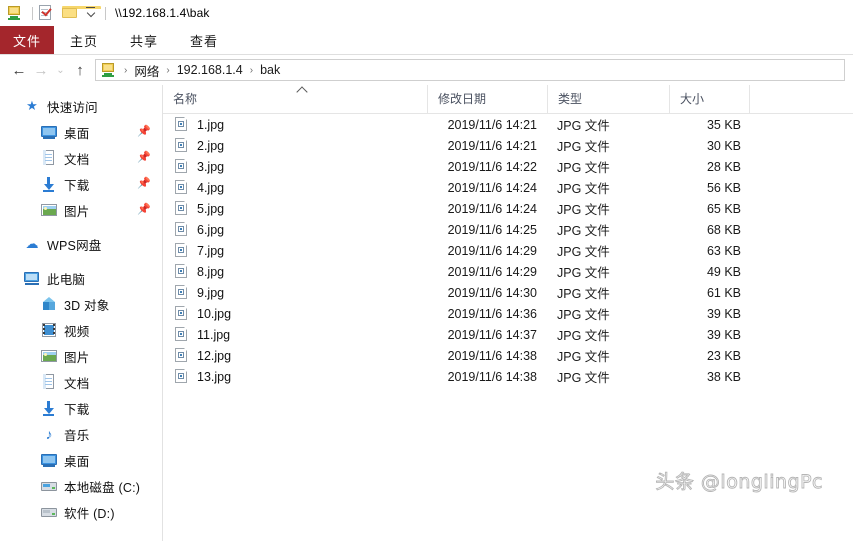 This screenshot has height=541, width=853. Describe the element at coordinates (81, 382) in the screenshot. I see `sidebar-item-documents-pc: 文档` at that location.